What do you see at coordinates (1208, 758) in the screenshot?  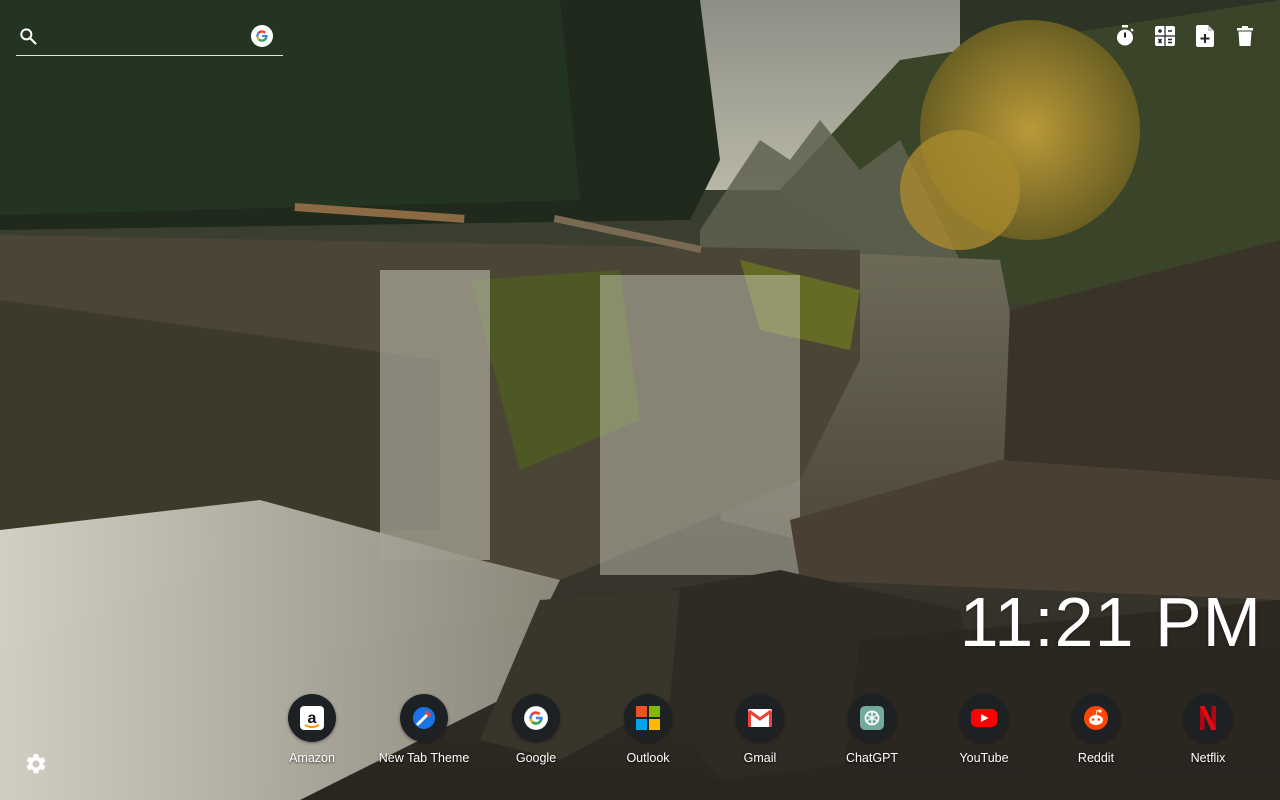 I see `shortcut-label: Netflix` at bounding box center [1208, 758].